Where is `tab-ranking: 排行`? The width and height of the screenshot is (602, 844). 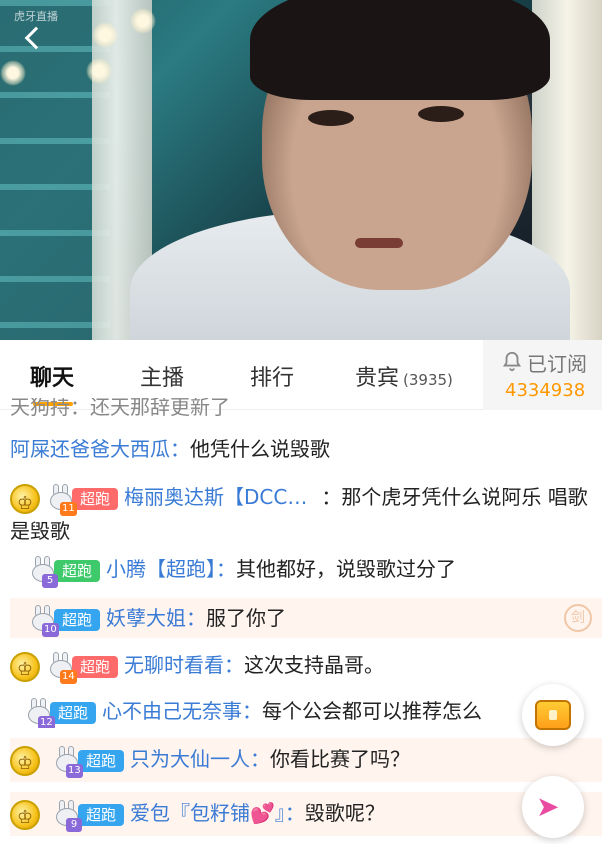
tab-ranking: 排行 is located at coordinates (272, 376).